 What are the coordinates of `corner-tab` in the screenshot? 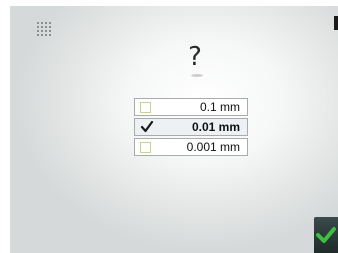 It's located at (336, 23).